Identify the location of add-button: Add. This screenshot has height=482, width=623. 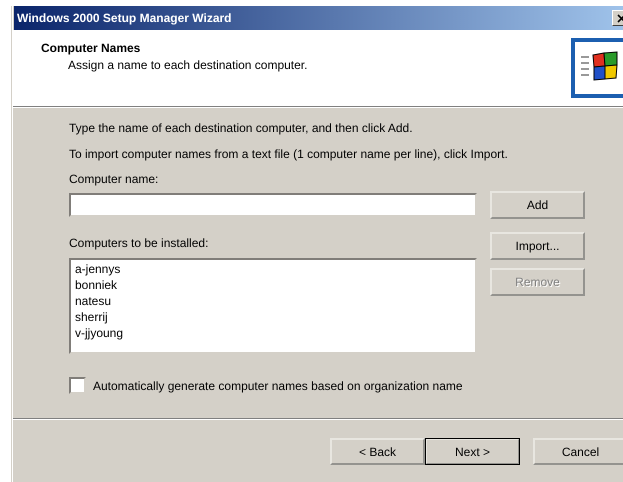
(537, 205).